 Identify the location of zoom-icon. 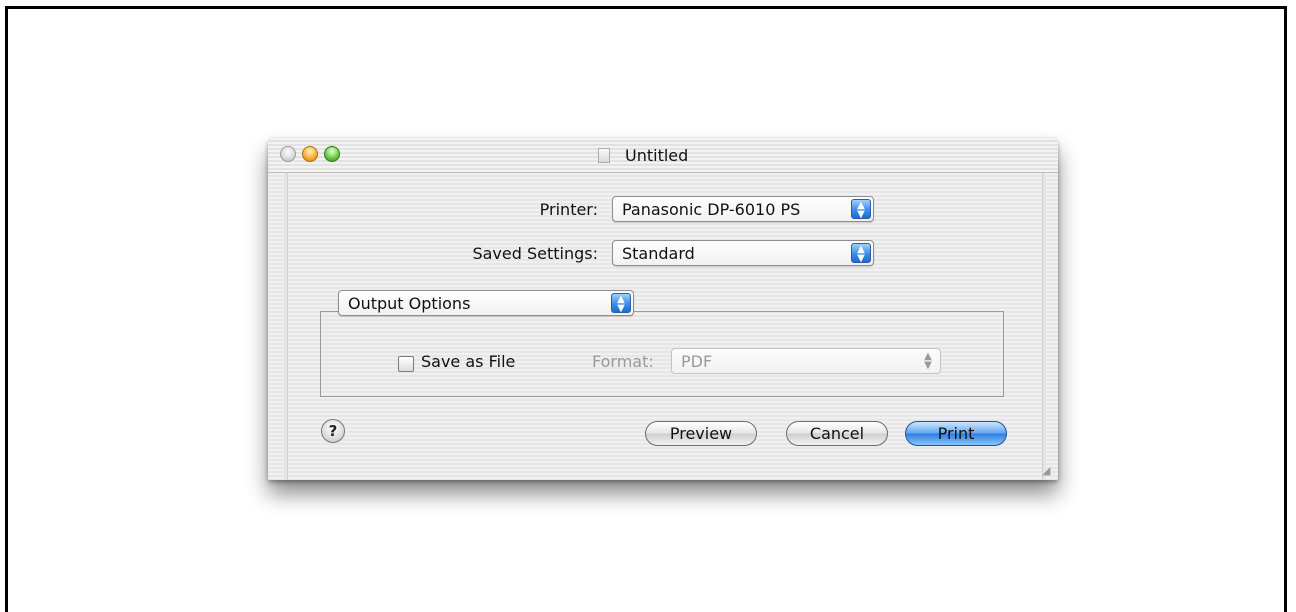
(332, 154).